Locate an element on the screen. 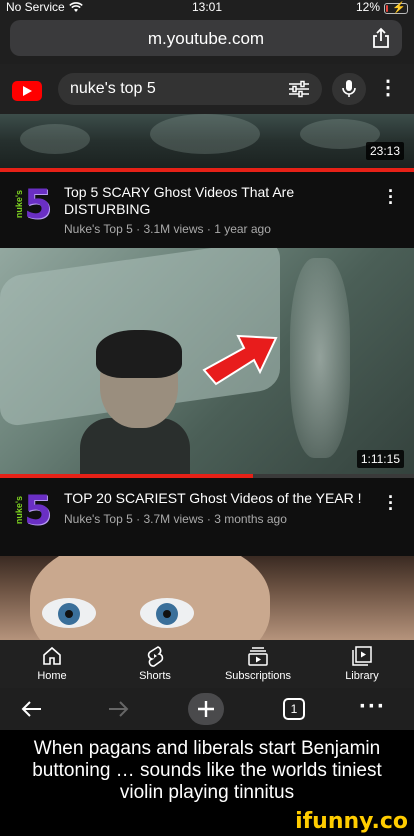 The width and height of the screenshot is (414, 836). nav-home: Home is located at coordinates (52, 663).